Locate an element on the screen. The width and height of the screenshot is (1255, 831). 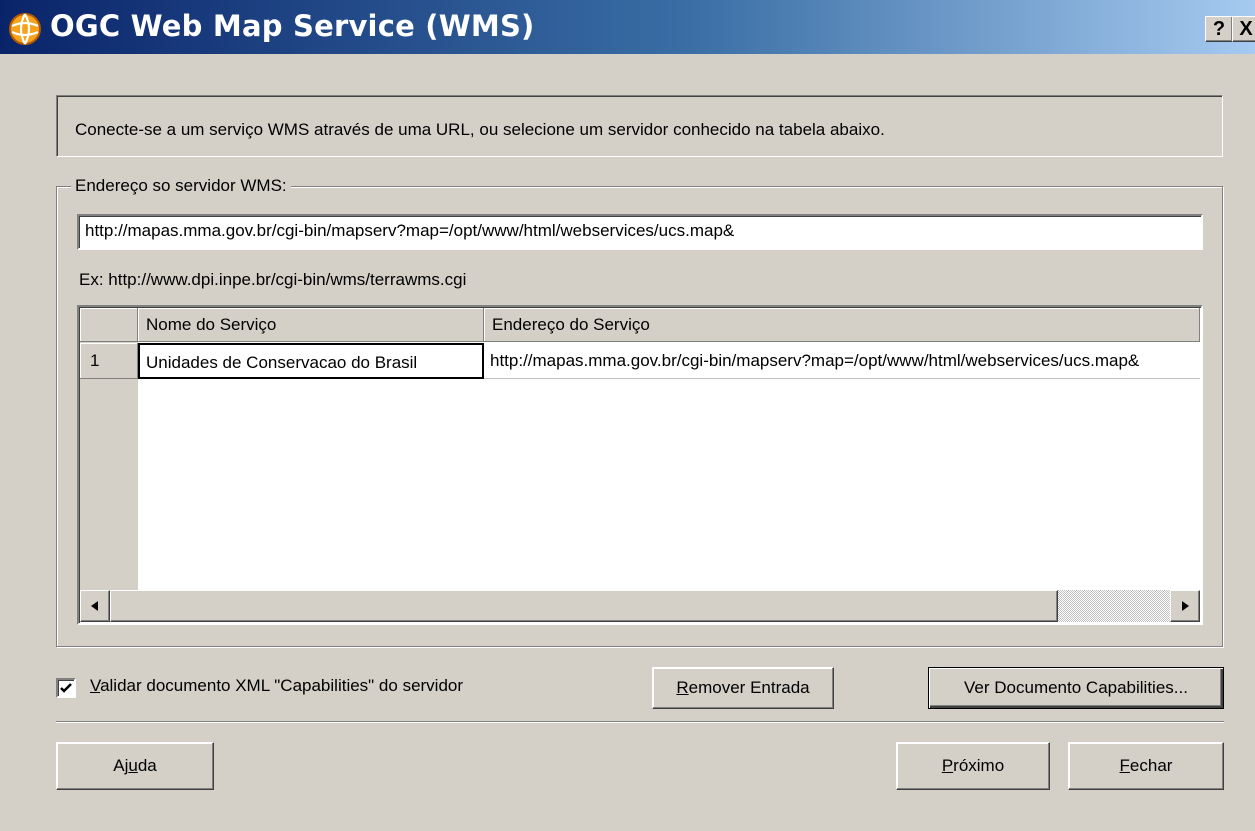
help-button: Ajuda is located at coordinates (135, 766).